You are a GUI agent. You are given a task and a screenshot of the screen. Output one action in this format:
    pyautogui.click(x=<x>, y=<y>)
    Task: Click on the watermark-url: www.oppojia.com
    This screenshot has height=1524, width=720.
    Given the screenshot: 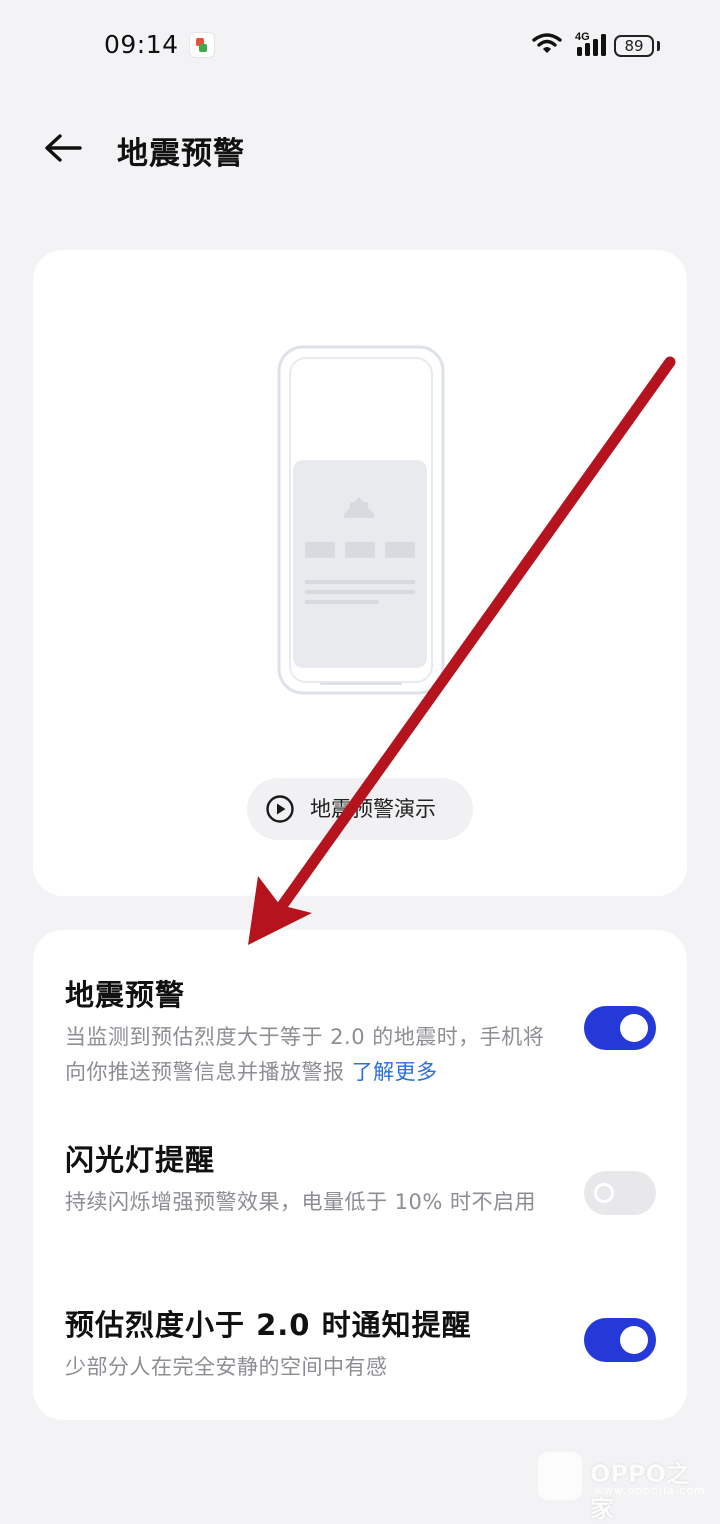 What is the action you would take?
    pyautogui.click(x=650, y=1490)
    